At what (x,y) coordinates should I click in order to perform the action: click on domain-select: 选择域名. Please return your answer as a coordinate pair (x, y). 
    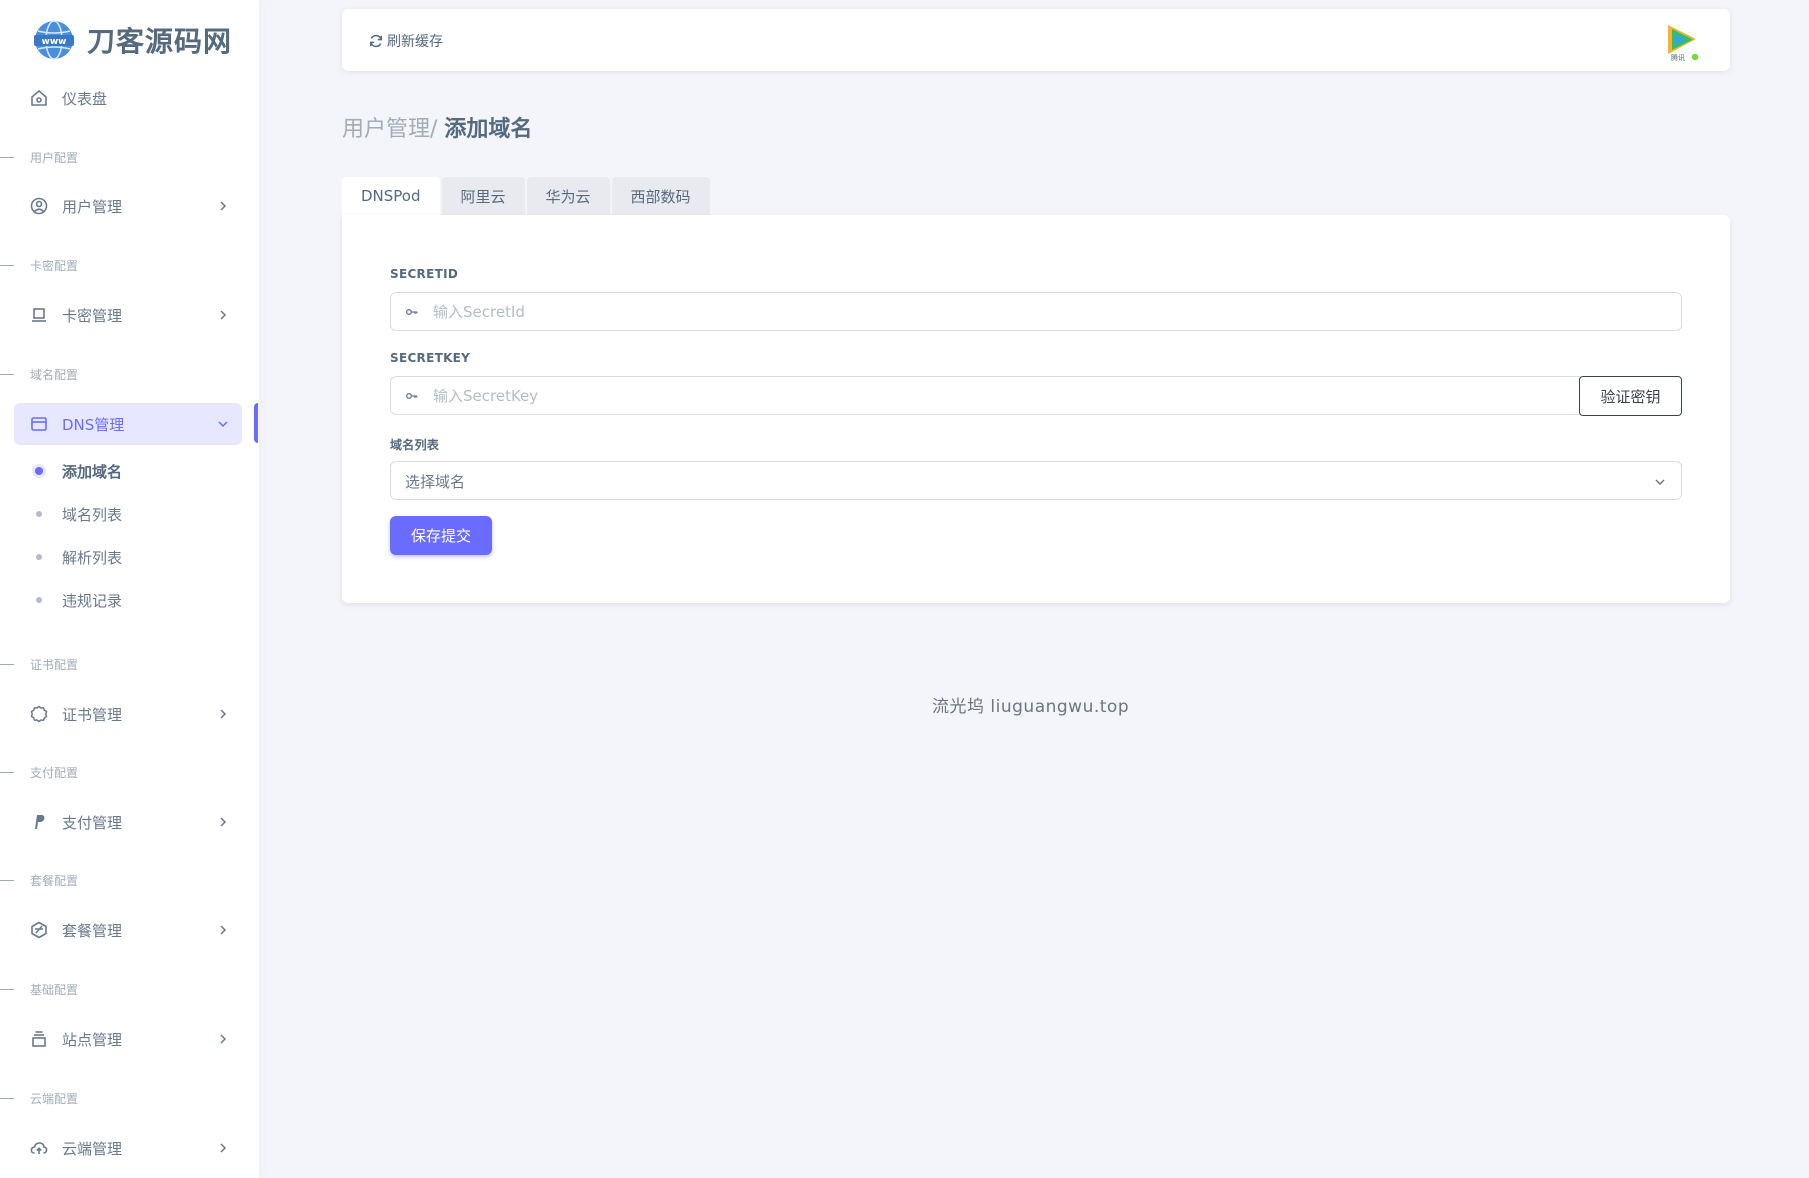
    Looking at the image, I should click on (1036, 480).